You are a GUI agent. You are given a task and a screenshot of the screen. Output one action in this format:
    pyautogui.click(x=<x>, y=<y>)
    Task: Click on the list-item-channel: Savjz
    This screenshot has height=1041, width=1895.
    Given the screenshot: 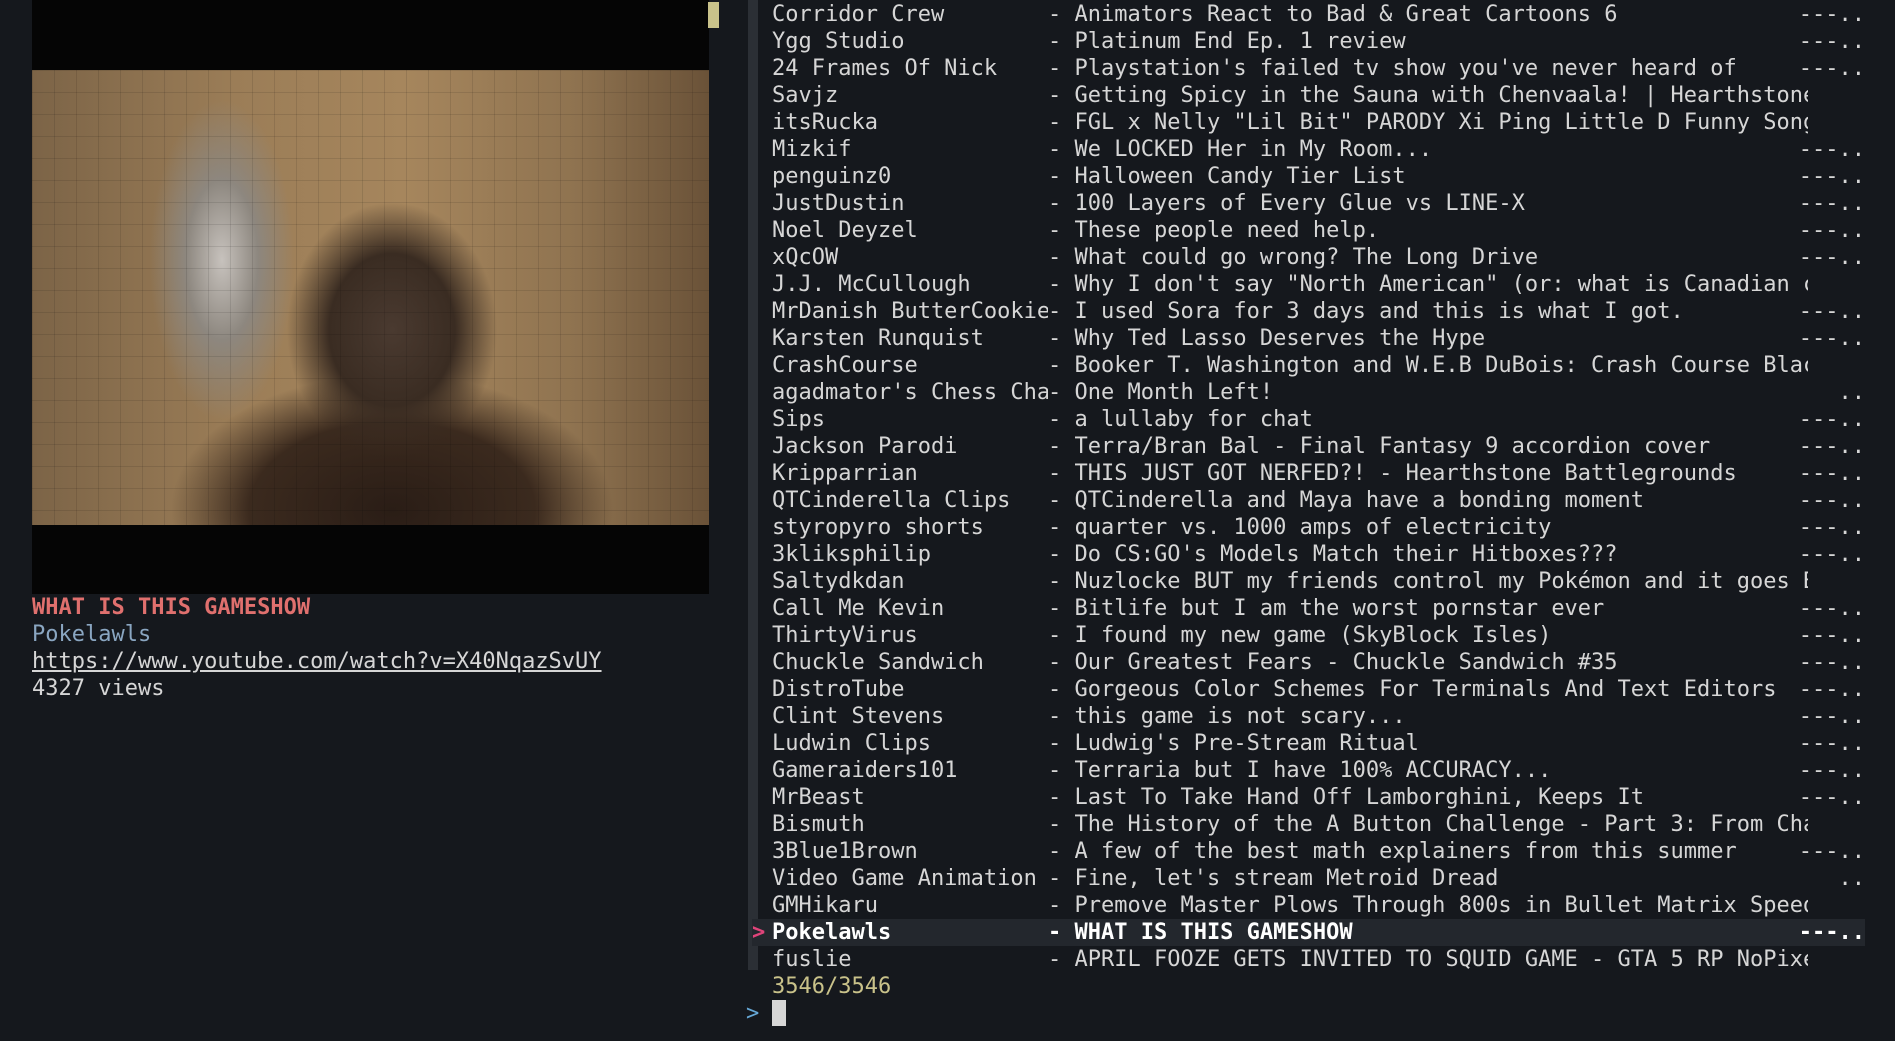 What is the action you would take?
    pyautogui.click(x=805, y=95)
    